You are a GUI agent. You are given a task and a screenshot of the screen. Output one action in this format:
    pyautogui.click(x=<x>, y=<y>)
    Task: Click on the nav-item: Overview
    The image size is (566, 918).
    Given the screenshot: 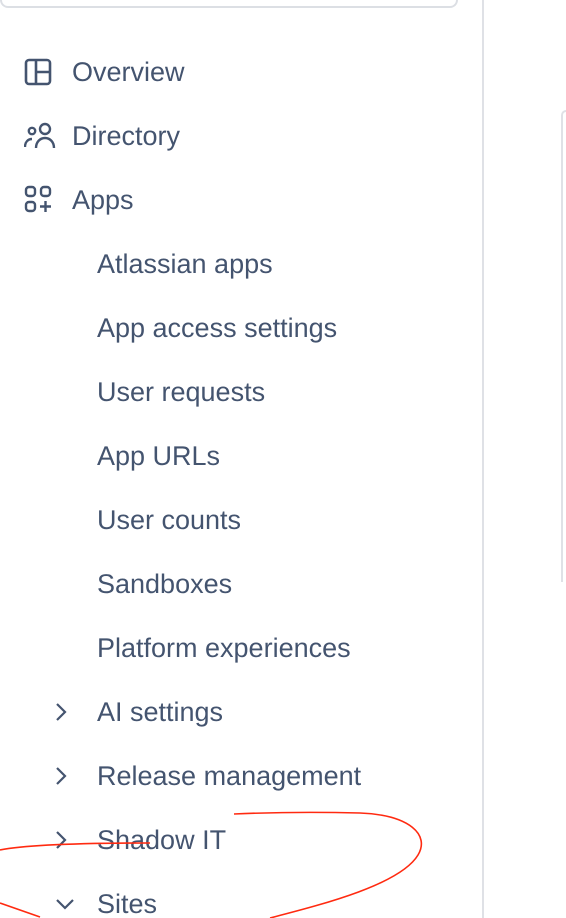 What is the action you would take?
    pyautogui.click(x=128, y=72)
    